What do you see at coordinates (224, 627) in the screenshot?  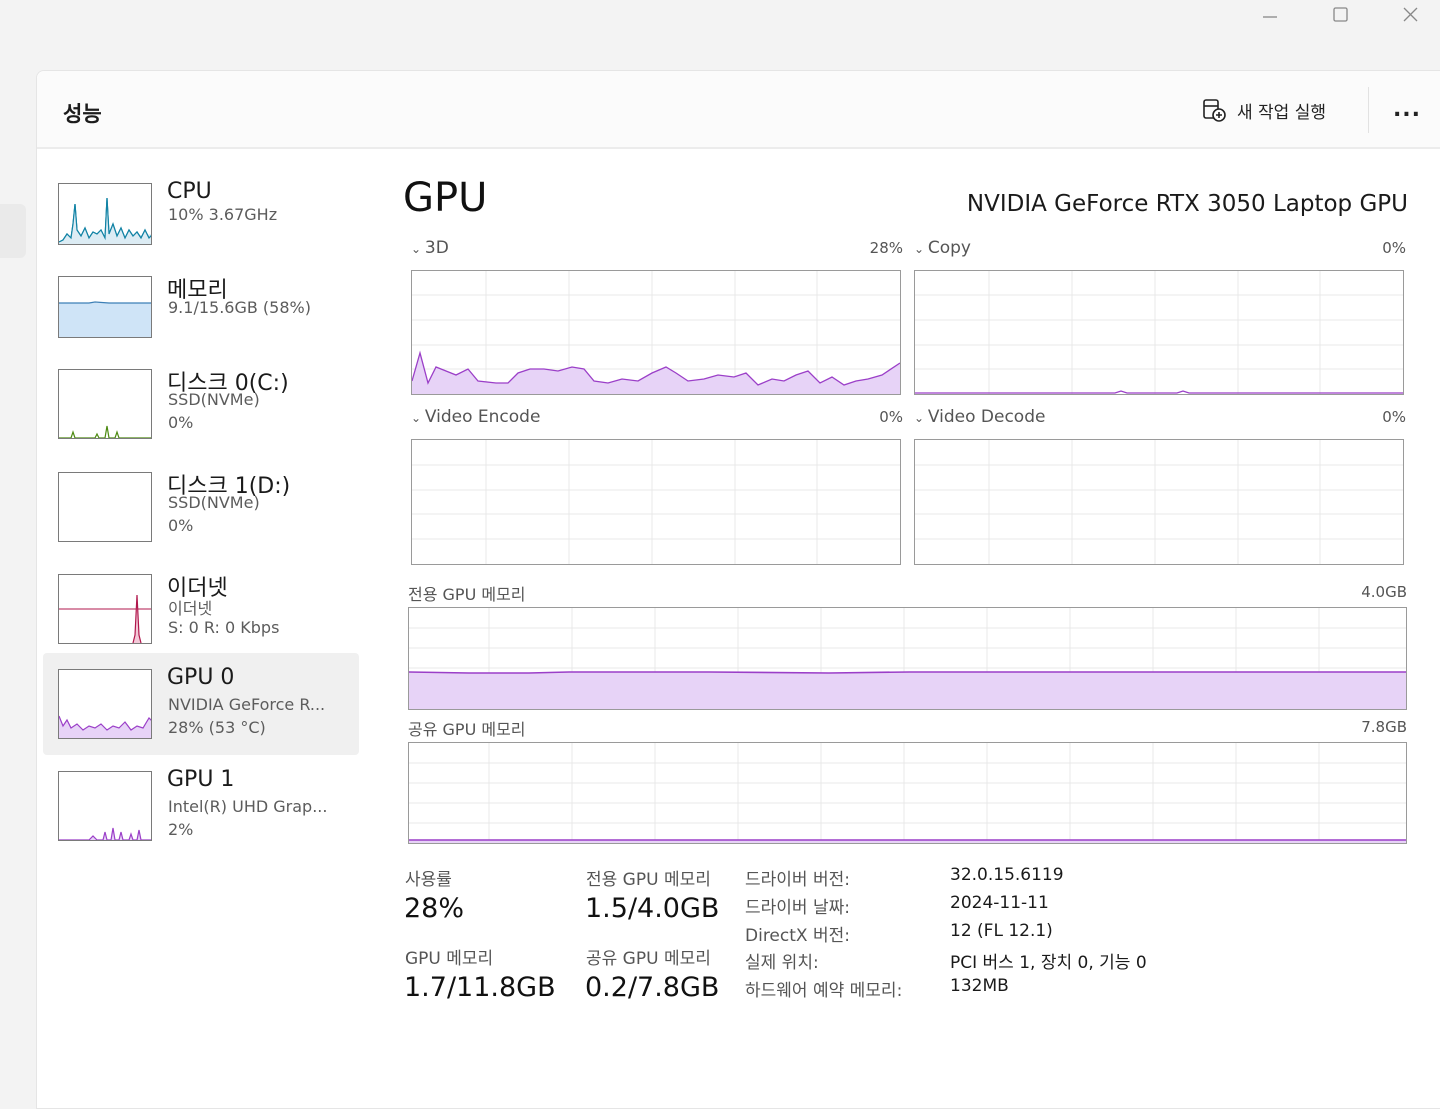 I see `sidebar-item-value: S: 0 R: 0 Kbps` at bounding box center [224, 627].